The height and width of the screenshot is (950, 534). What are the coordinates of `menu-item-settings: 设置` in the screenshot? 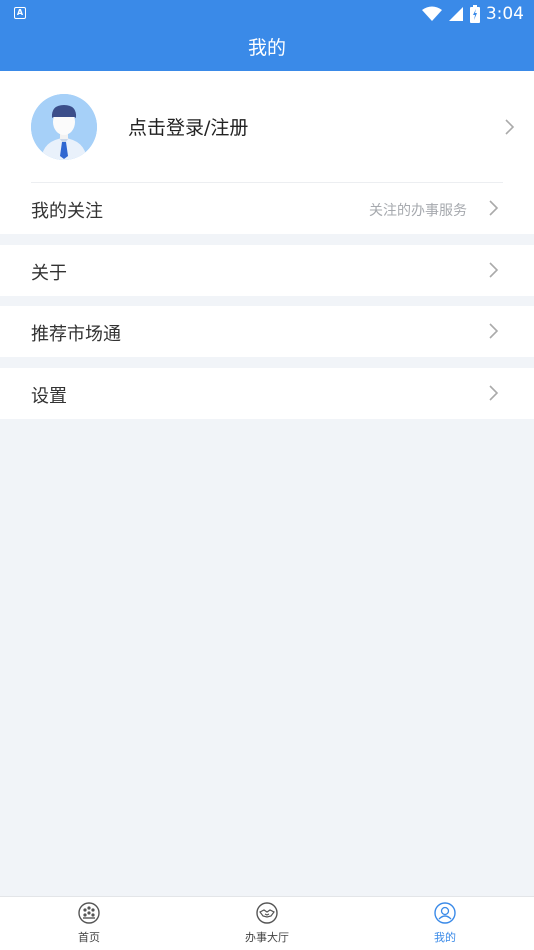 It's located at (267, 393).